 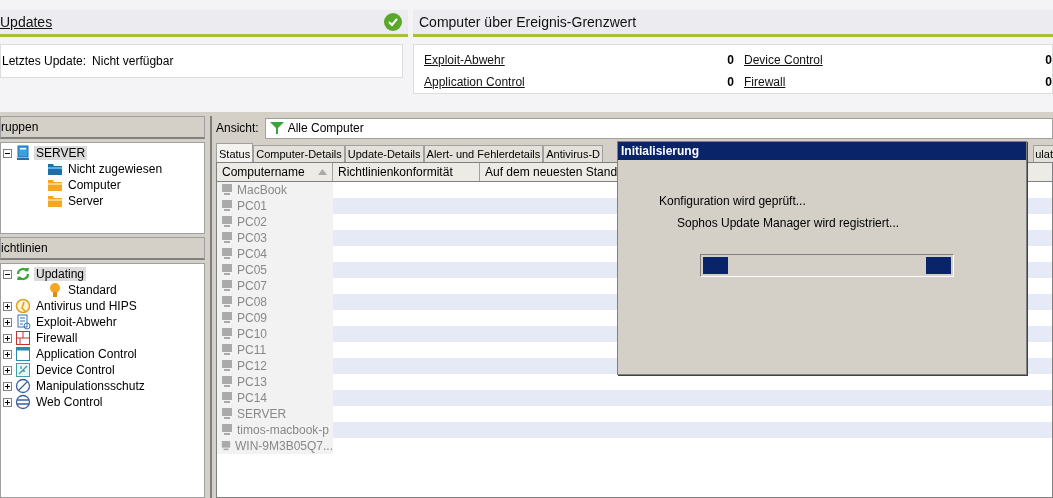 What do you see at coordinates (322, 172) in the screenshot?
I see `sort-icon` at bounding box center [322, 172].